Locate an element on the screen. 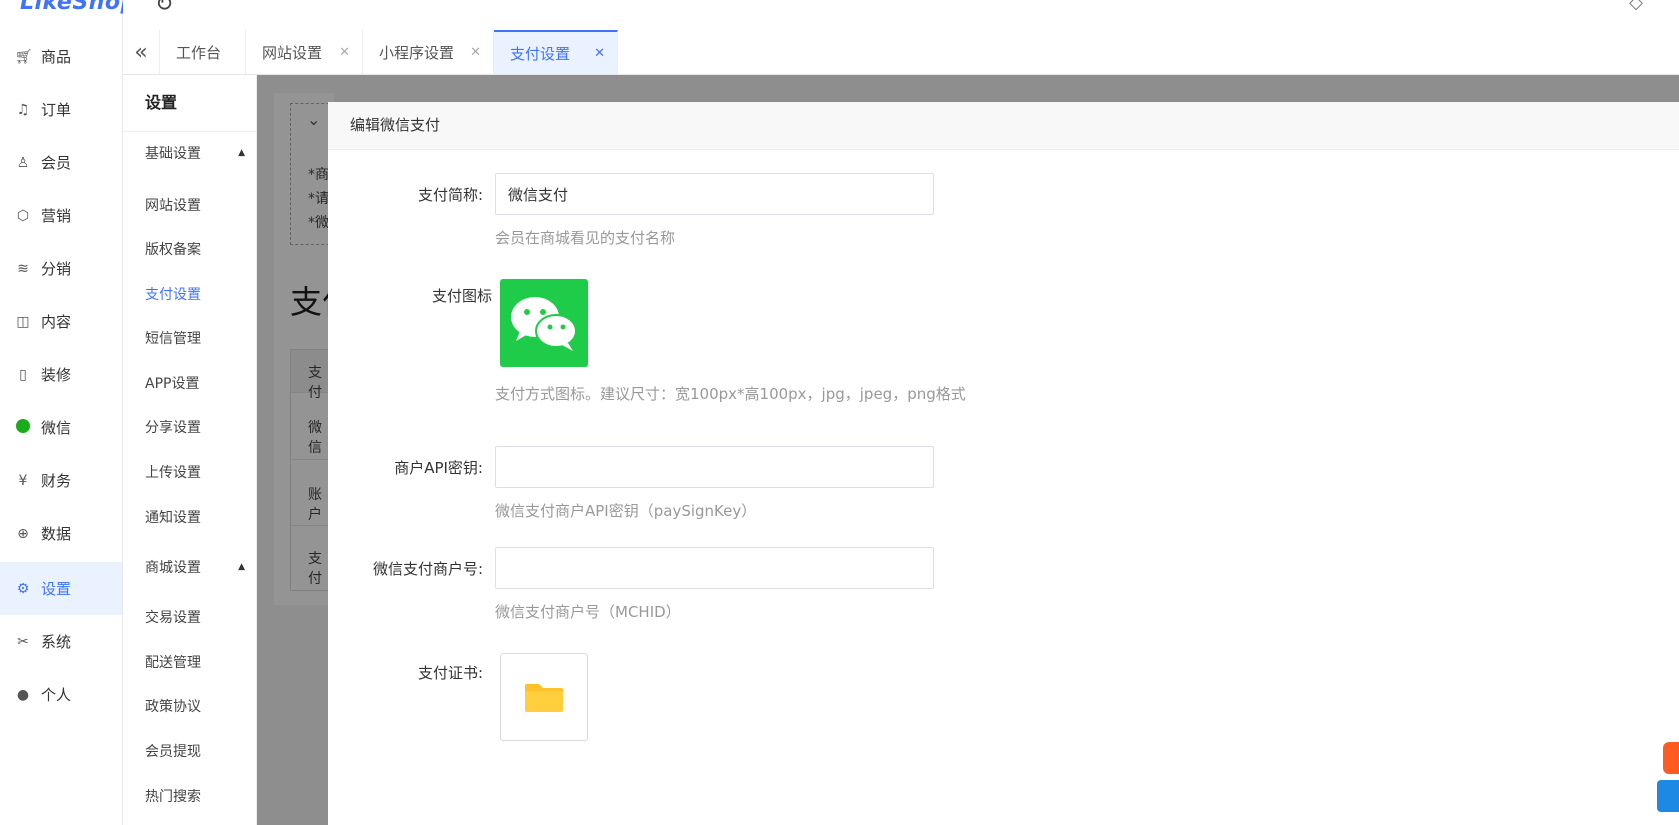 The width and height of the screenshot is (1679, 825). submenu-item-share: 分享设置 is located at coordinates (173, 427).